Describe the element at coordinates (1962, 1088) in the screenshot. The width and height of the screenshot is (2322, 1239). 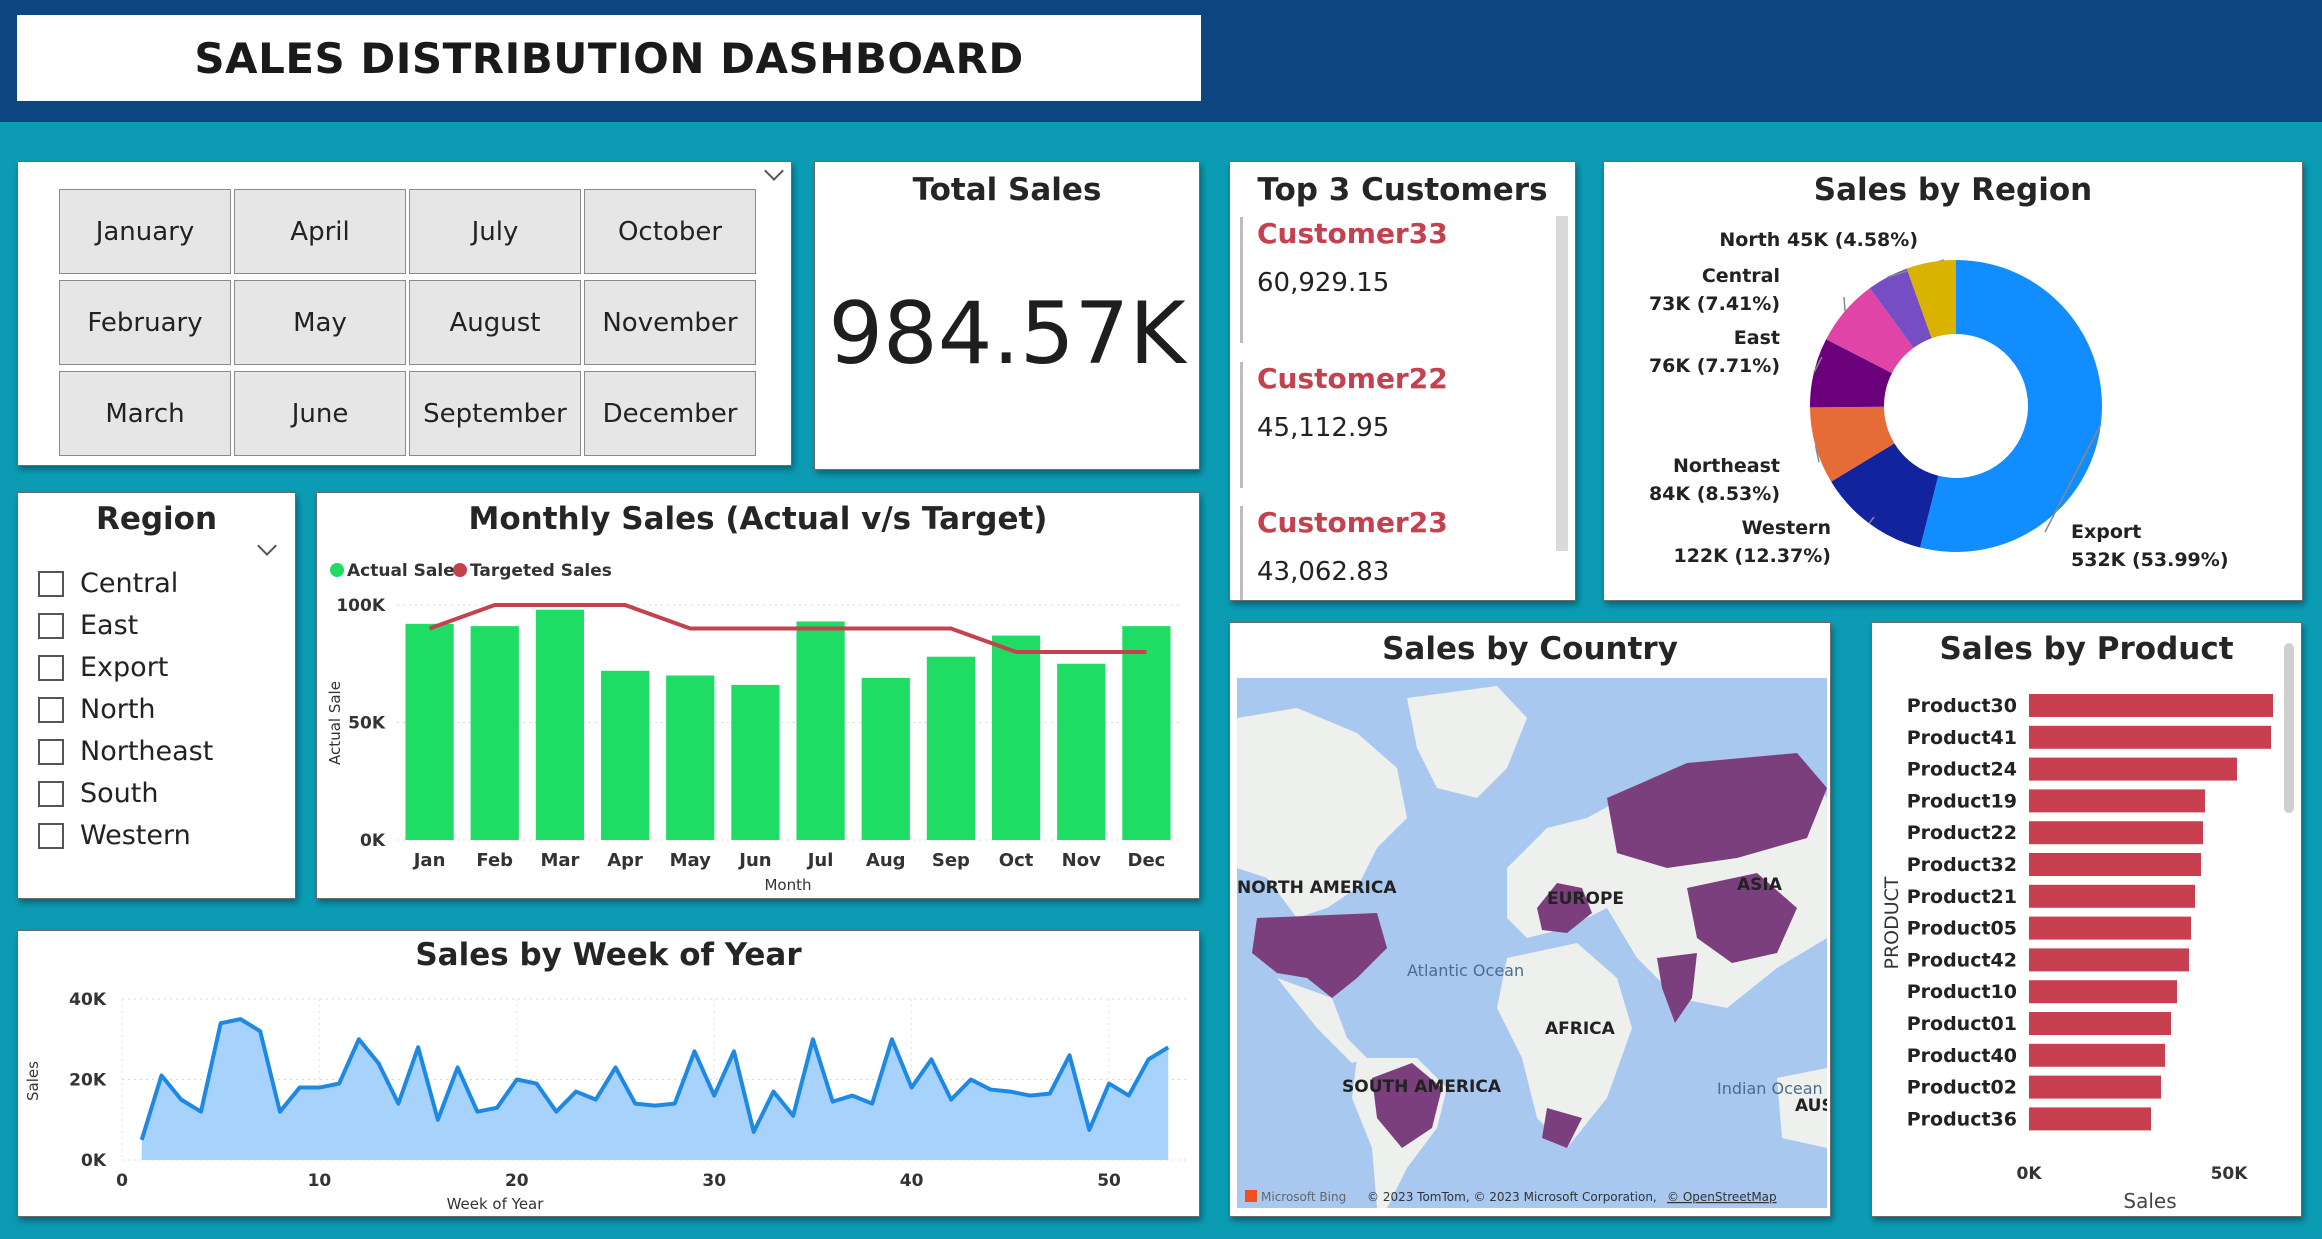
I see `y-tick-label: Product02` at that location.